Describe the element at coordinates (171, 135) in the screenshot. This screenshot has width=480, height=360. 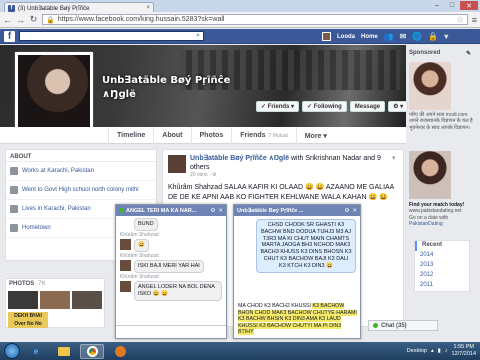
I see `tab-about: About` at that location.